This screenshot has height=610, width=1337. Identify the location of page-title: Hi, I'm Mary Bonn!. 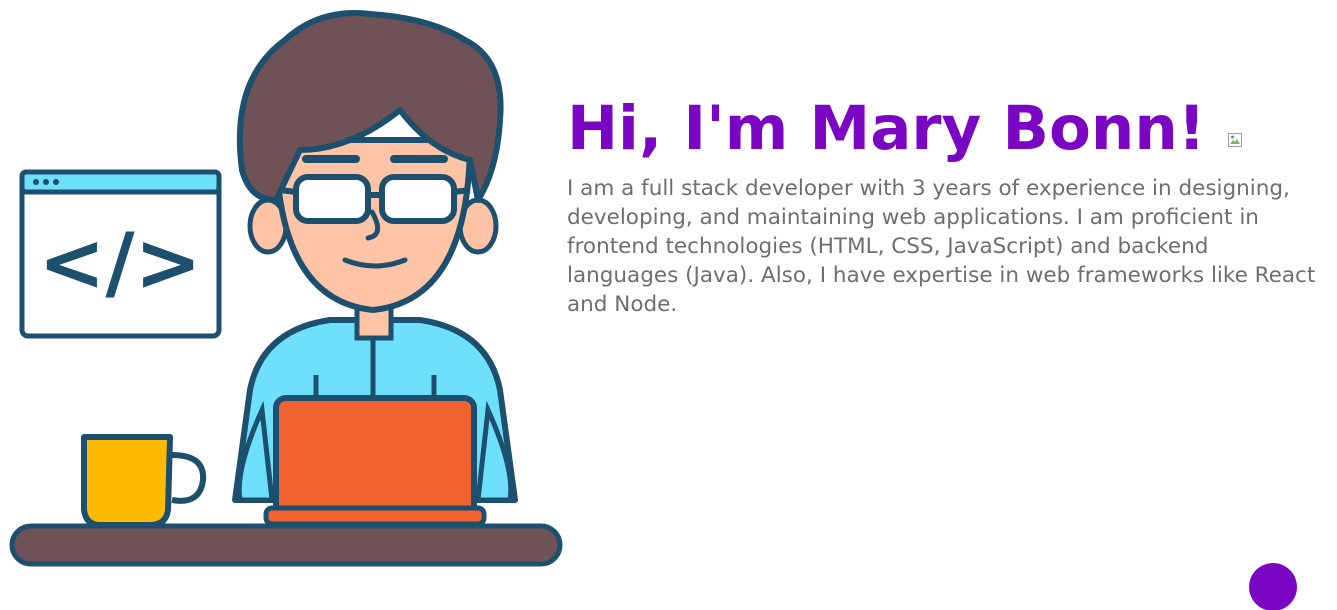
(886, 128).